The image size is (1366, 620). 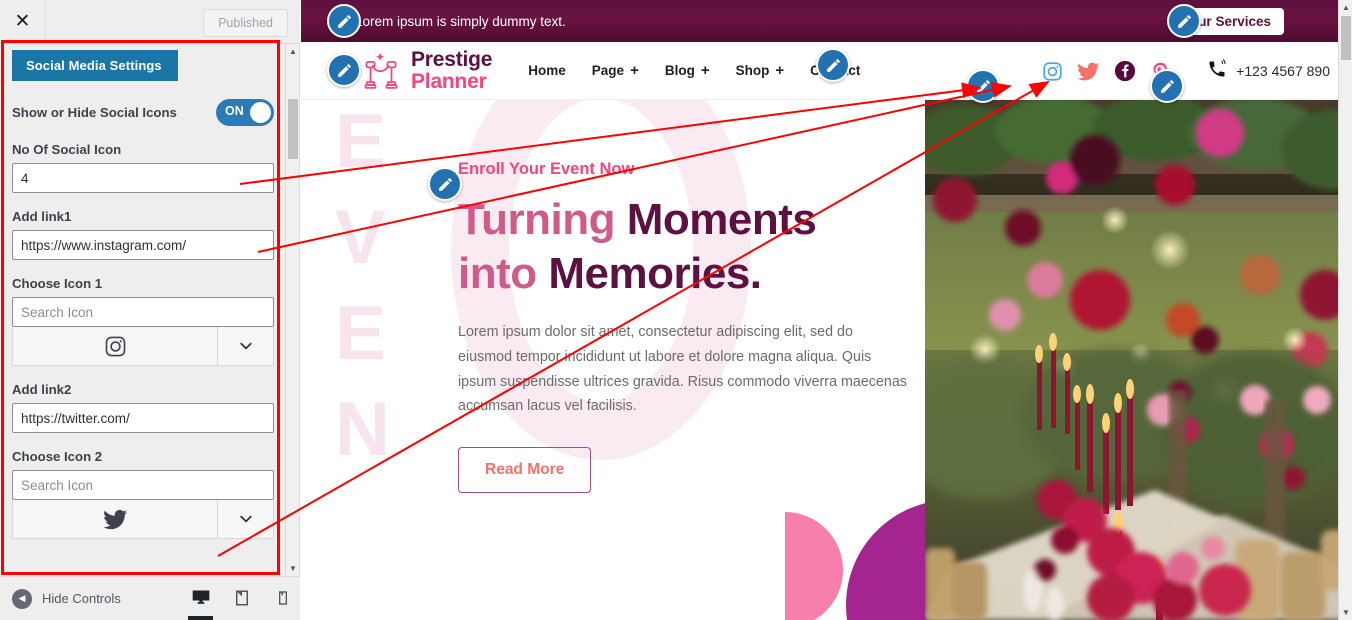 I want to click on phone-block: +123 4567 890, so click(x=1268, y=71).